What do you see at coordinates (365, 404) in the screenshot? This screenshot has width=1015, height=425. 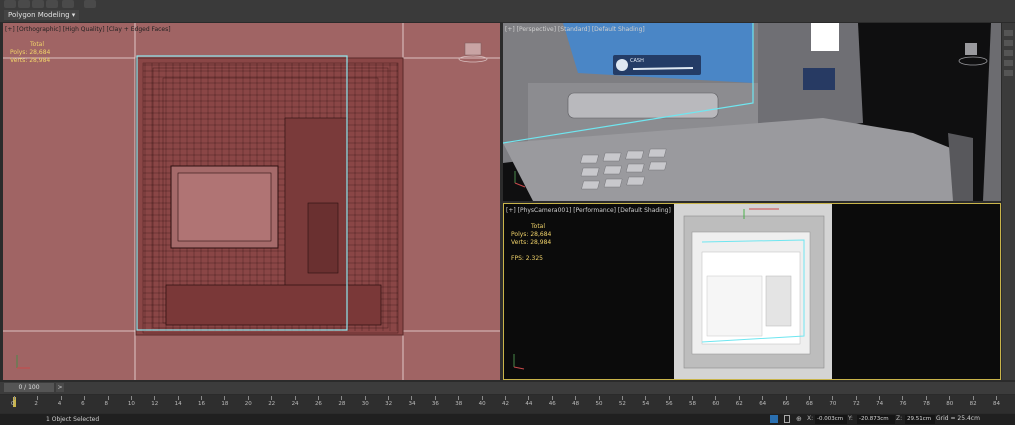 I see `timeline-tick-label: 30` at bounding box center [365, 404].